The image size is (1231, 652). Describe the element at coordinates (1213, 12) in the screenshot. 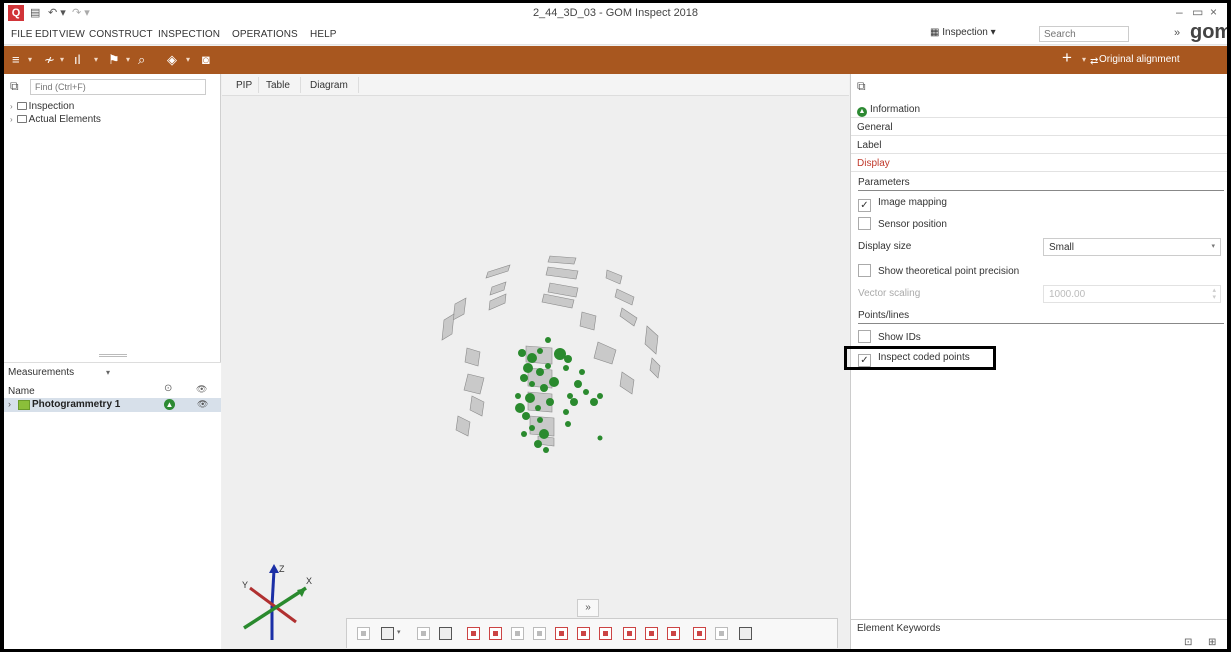

I see `close-button: ×` at that location.